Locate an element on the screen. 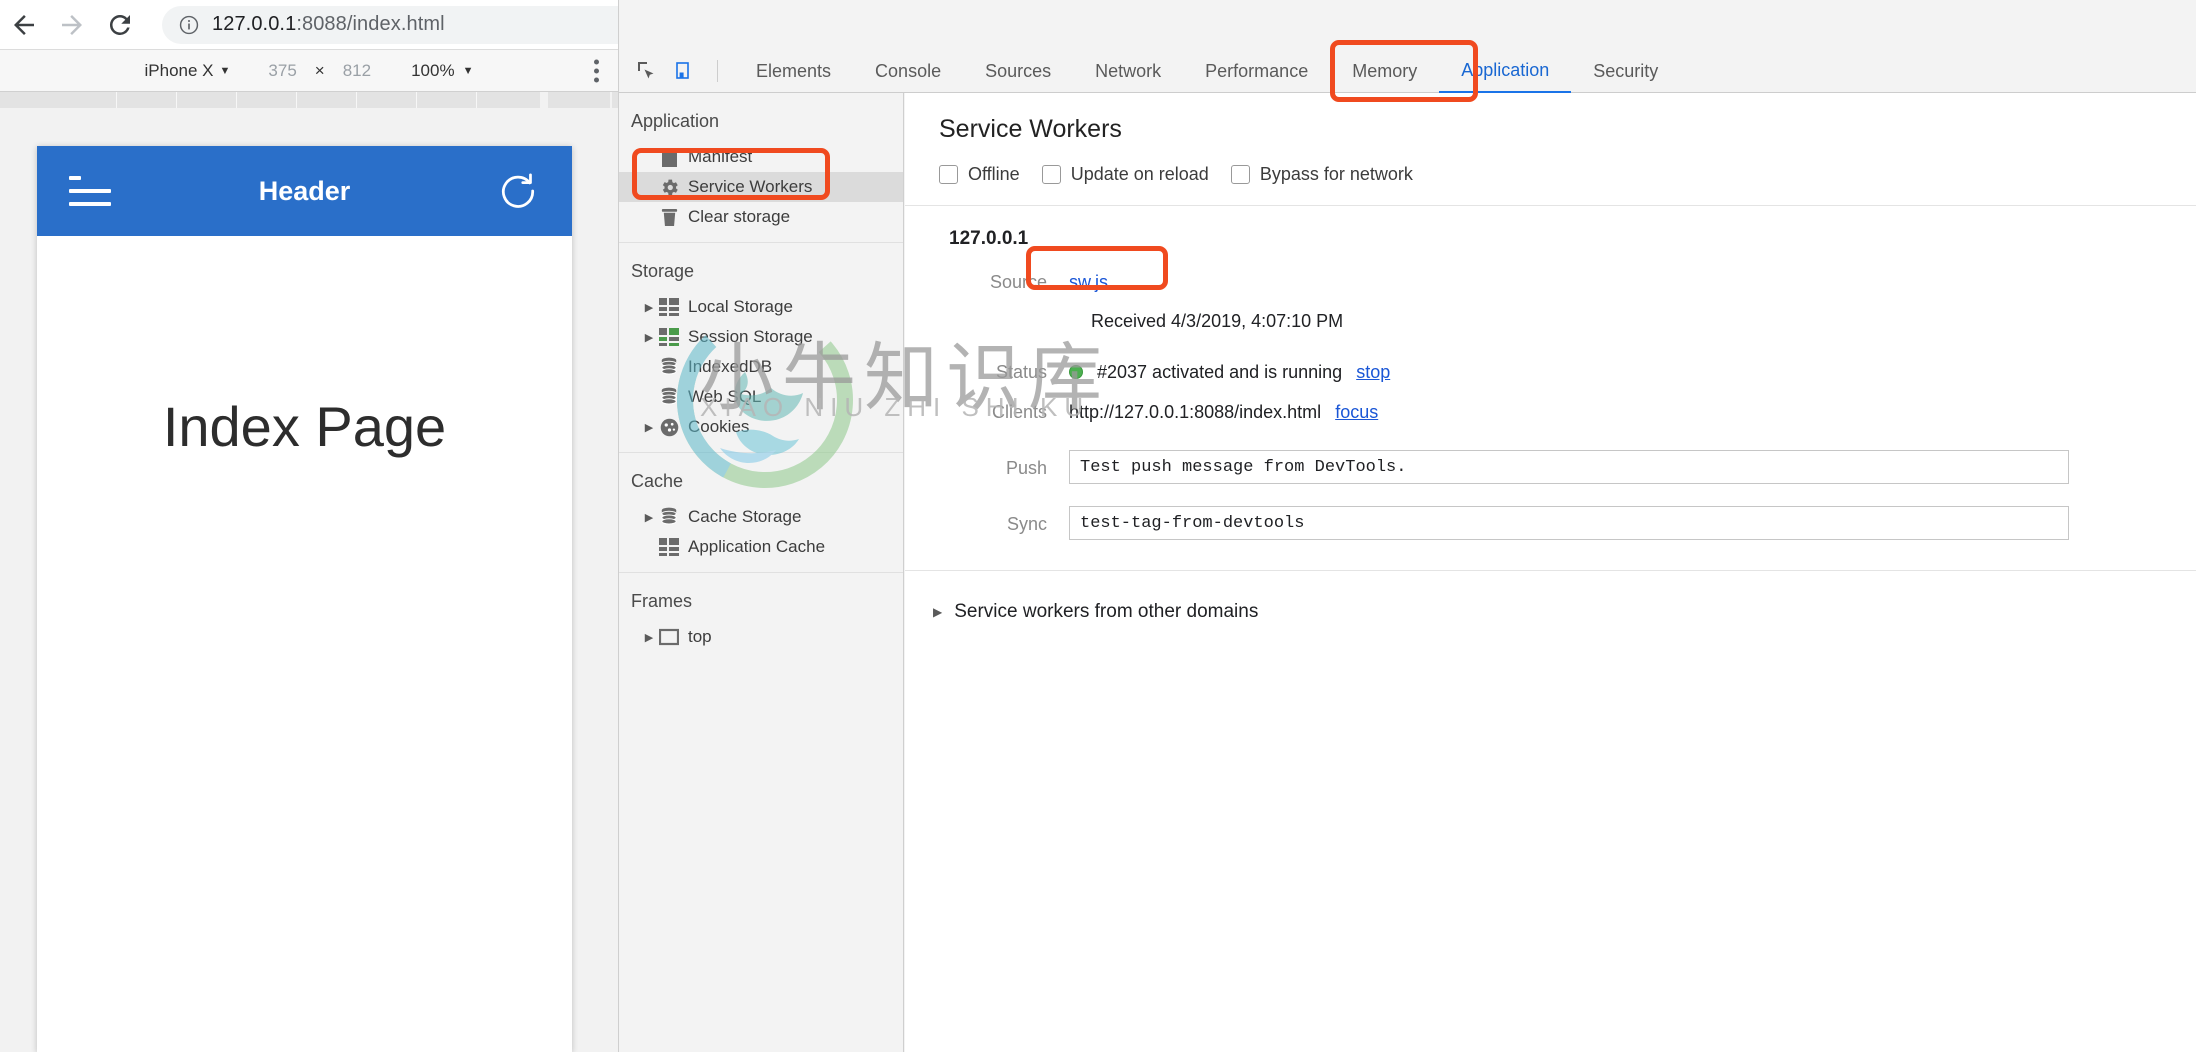 This screenshot has height=1052, width=2196. focus-link: focus is located at coordinates (1356, 412).